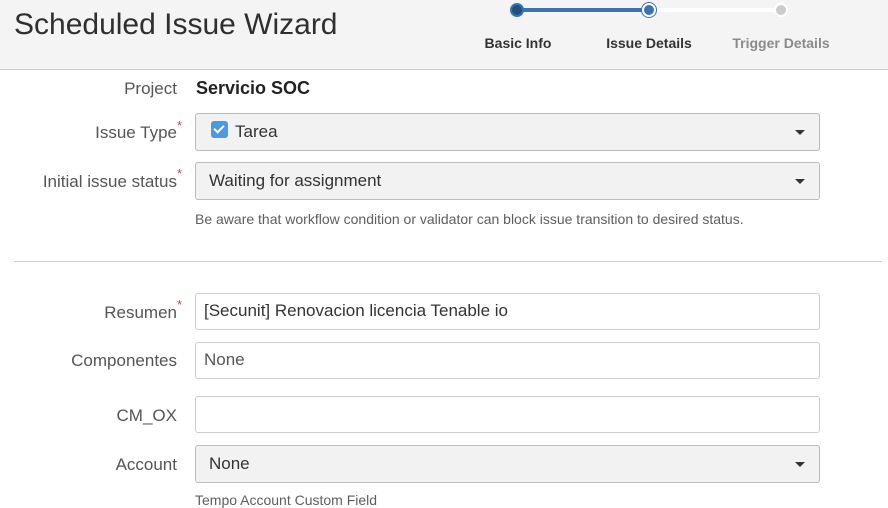 This screenshot has width=888, height=508. What do you see at coordinates (219, 129) in the screenshot?
I see `task-checkbox-icon` at bounding box center [219, 129].